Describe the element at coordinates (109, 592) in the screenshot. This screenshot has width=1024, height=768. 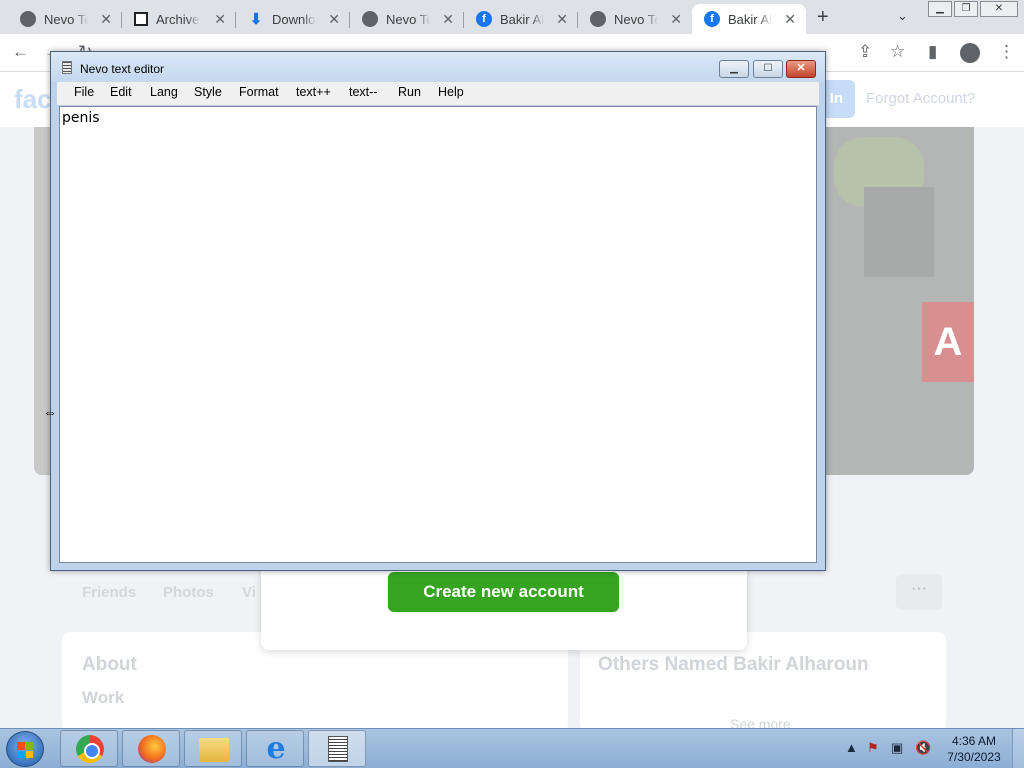
I see `nav-friends: Friends` at that location.